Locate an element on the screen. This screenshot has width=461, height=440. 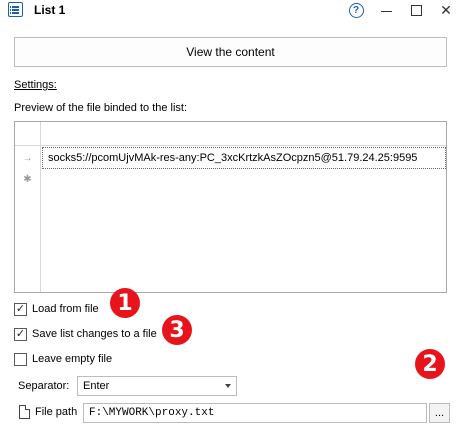
minimize-icon is located at coordinates (386, 11).